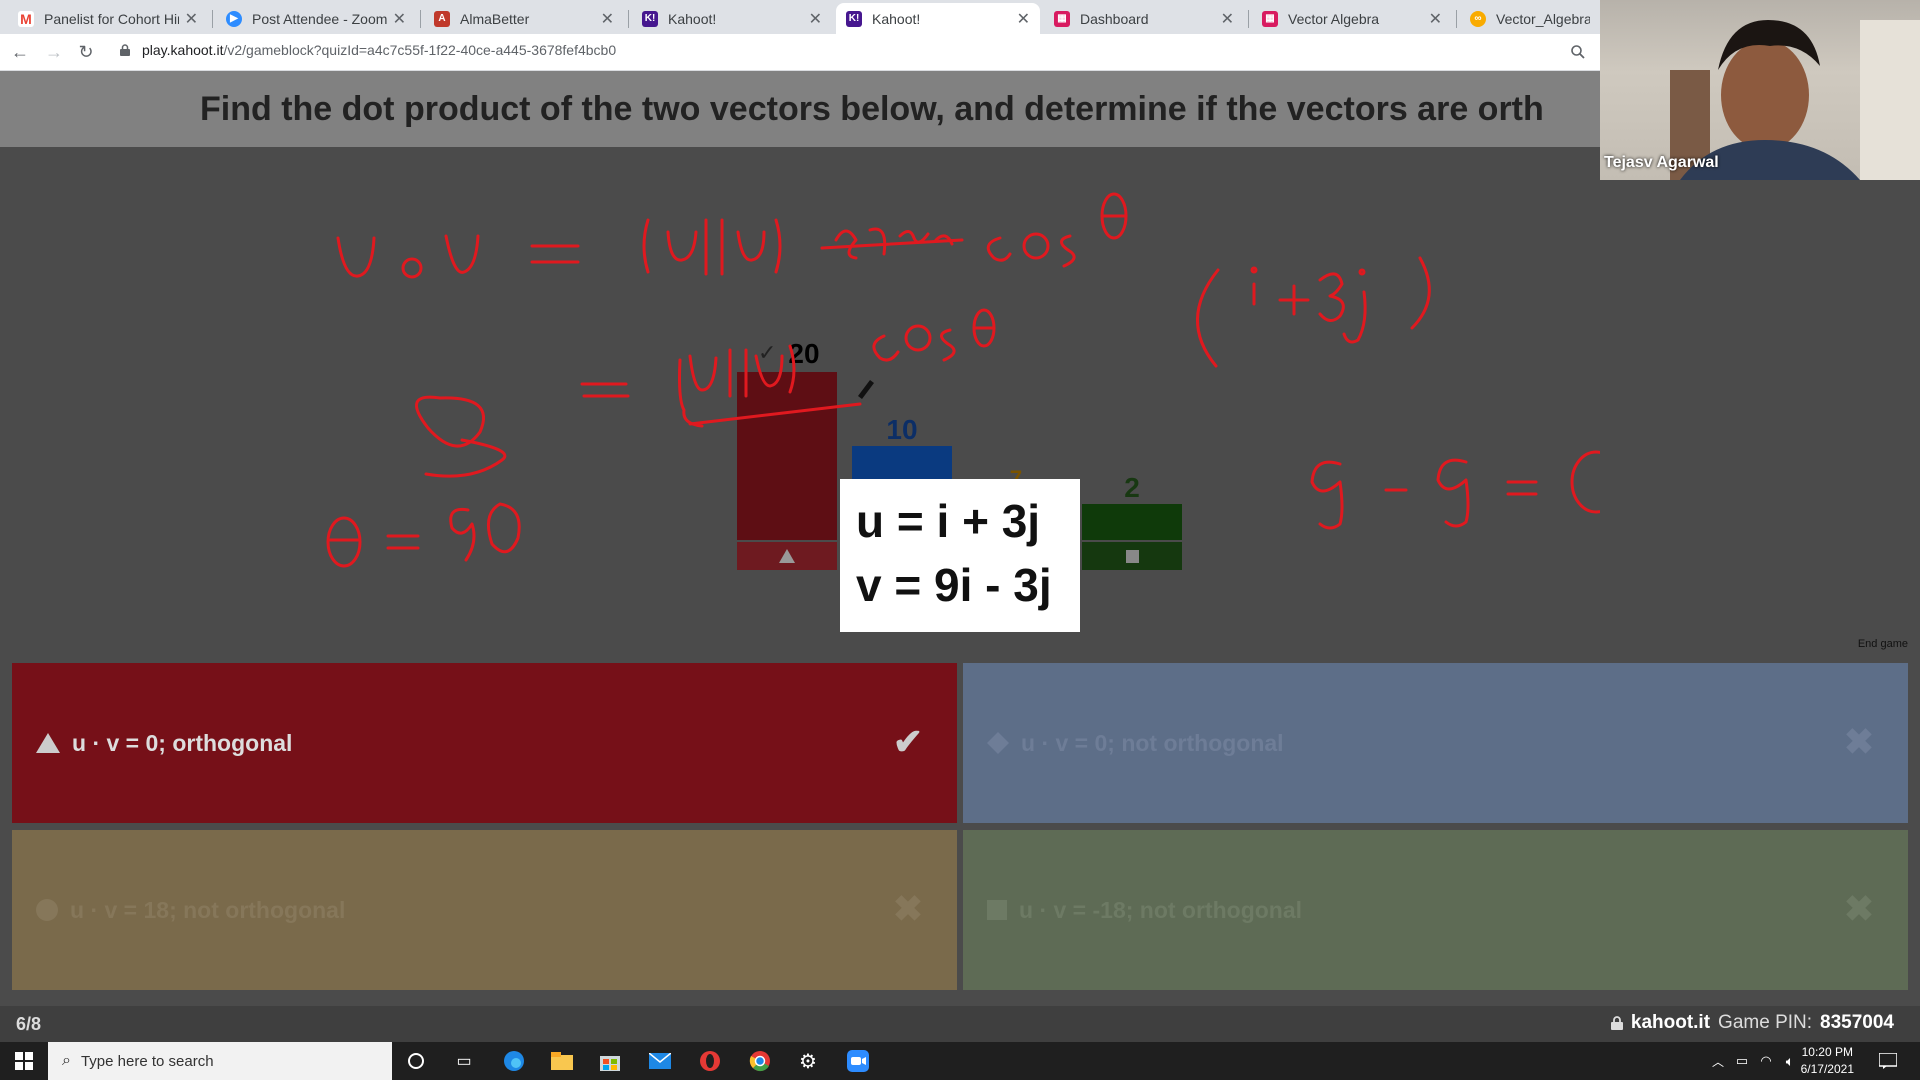 The width and height of the screenshot is (1920, 1080). I want to click on webcam-video, so click(1760, 90).